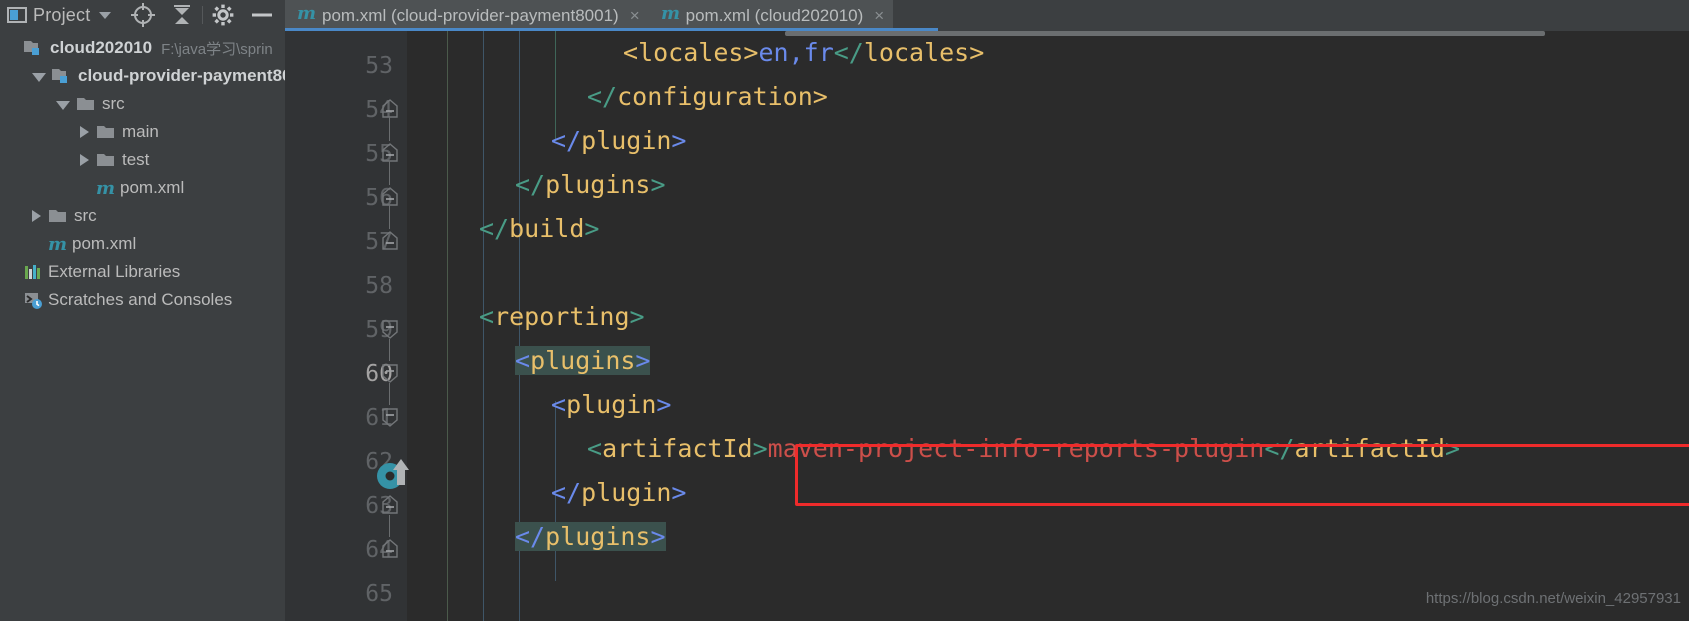 This screenshot has width=1689, height=621. Describe the element at coordinates (1369, 448) in the screenshot. I see `code-token: artifactId` at that location.